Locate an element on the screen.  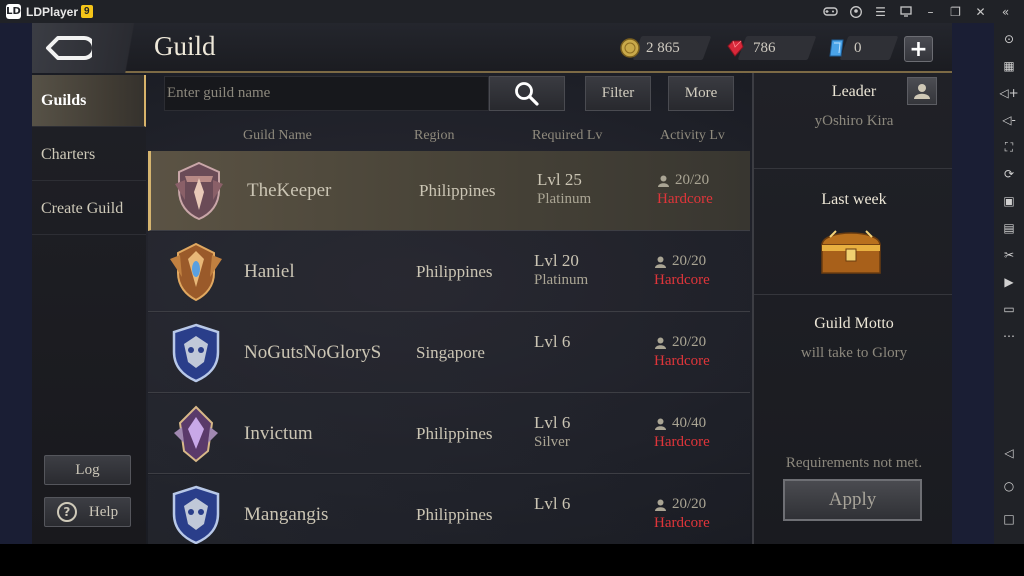
bottom-bar is located at coordinates (512, 560).